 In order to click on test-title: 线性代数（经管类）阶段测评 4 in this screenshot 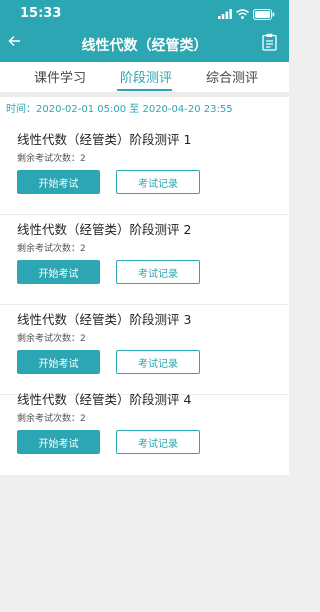, I will do `click(104, 399)`.